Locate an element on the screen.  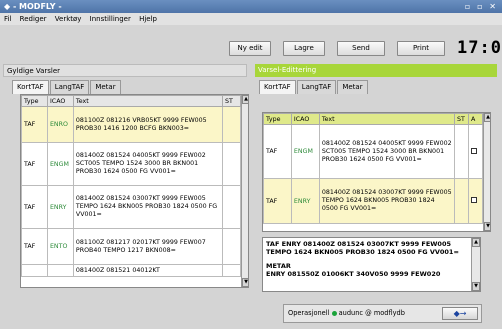
row-type is located at coordinates (34, 270).